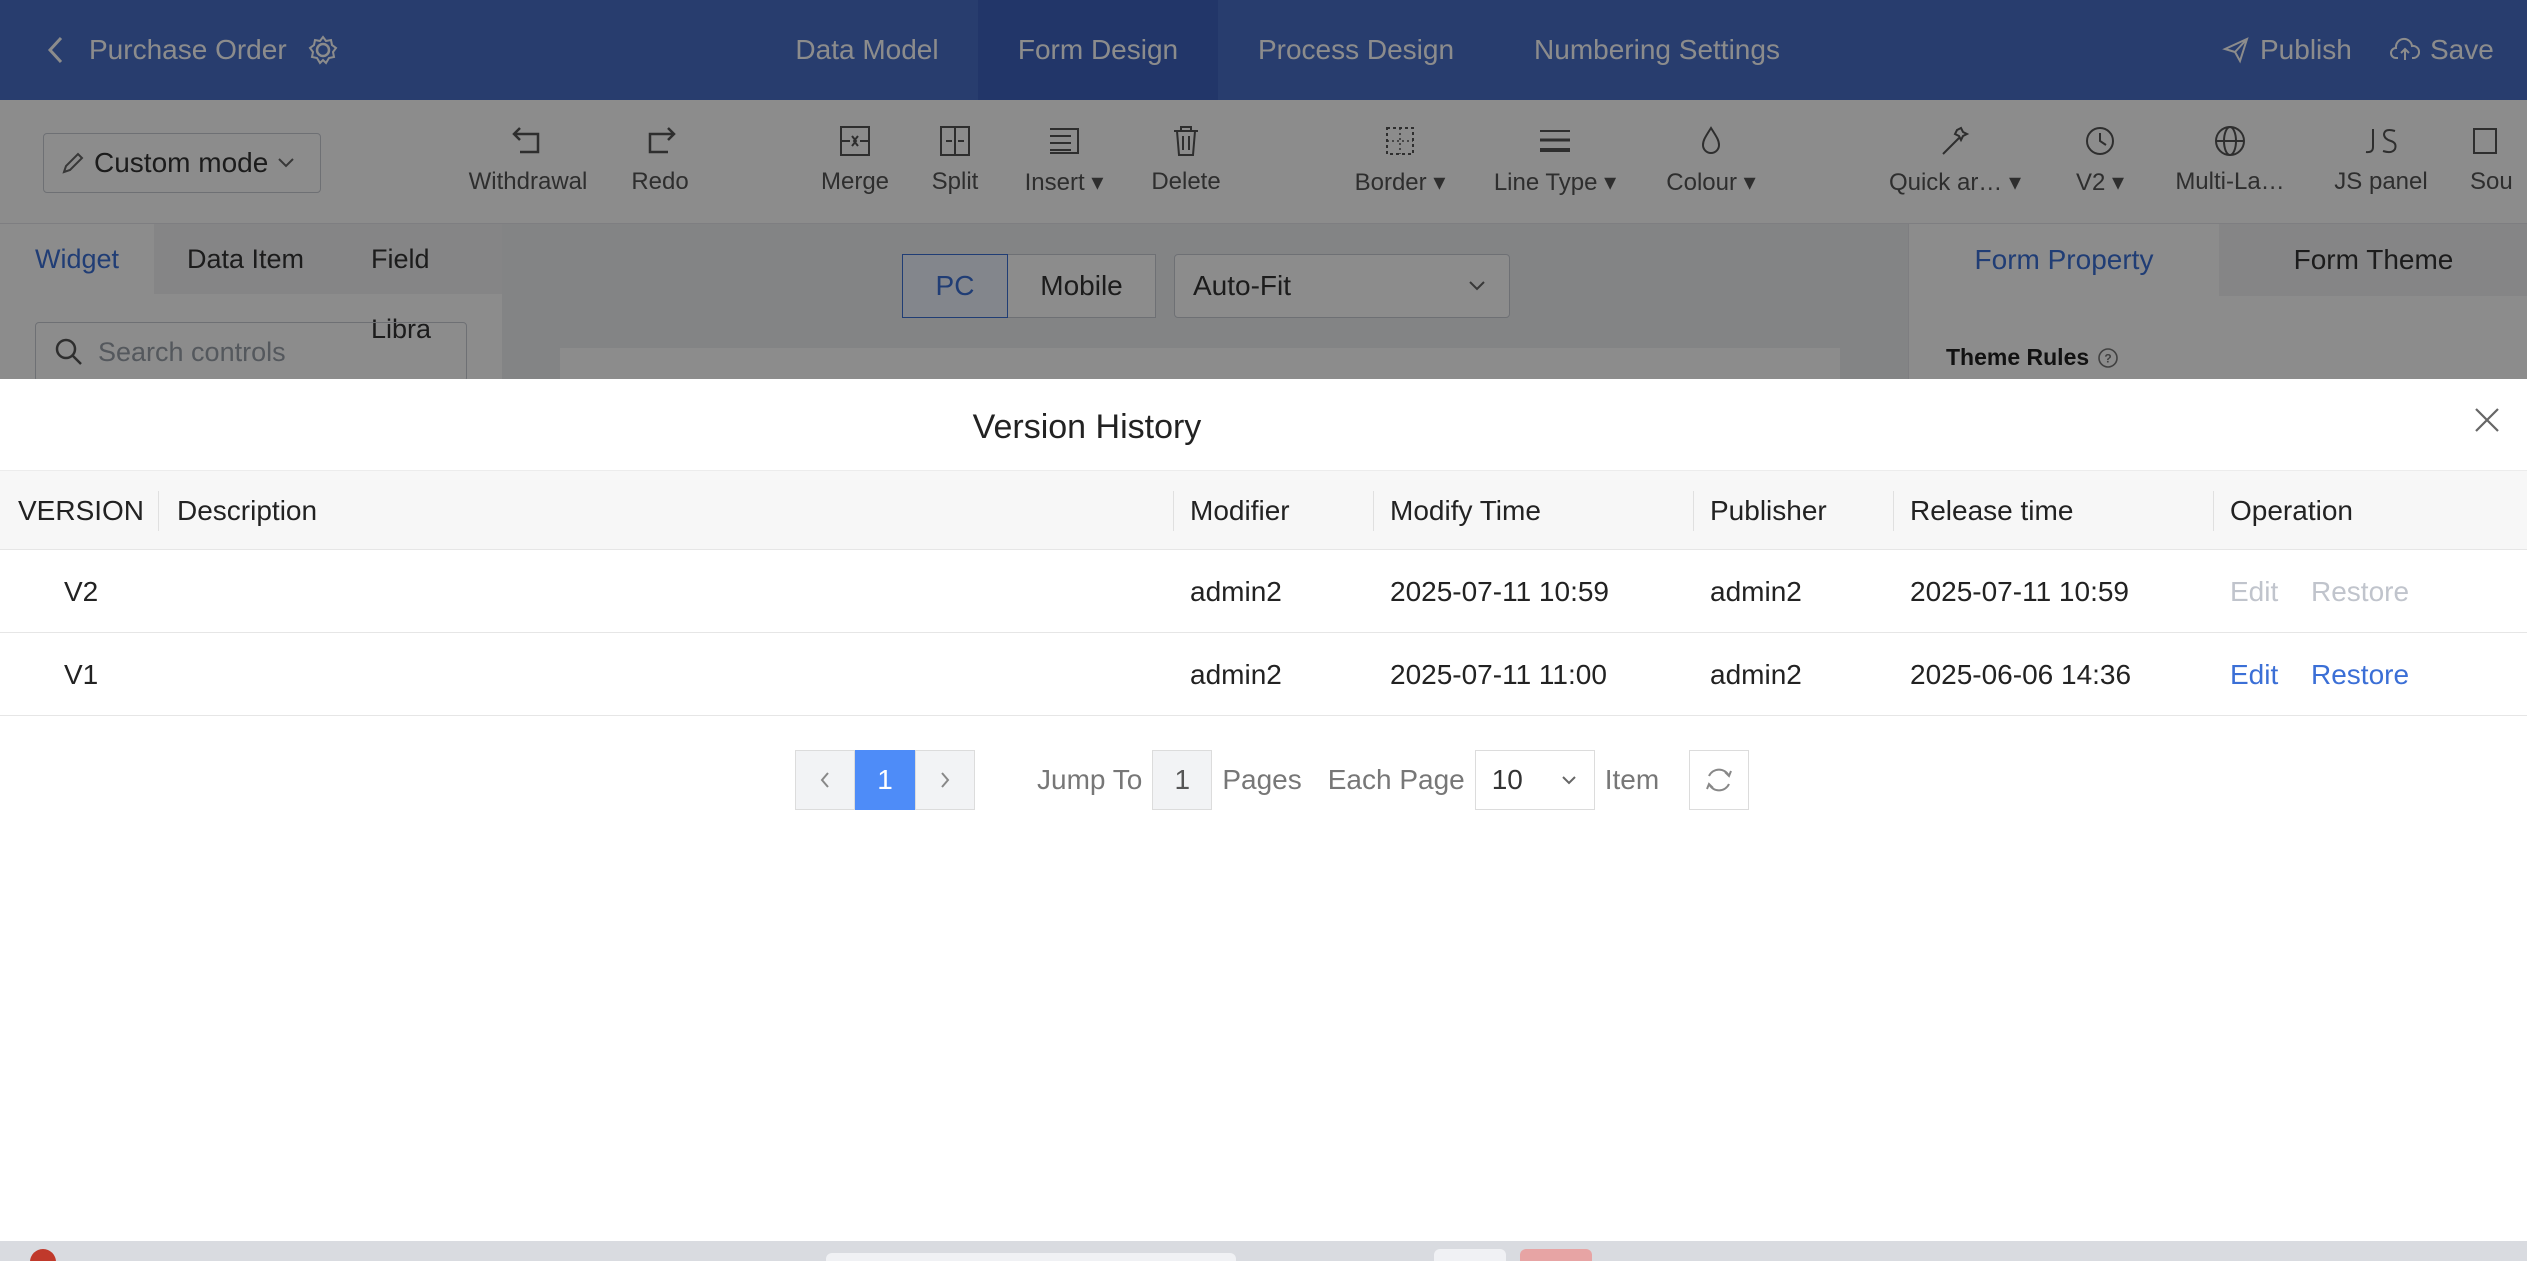 This screenshot has height=1261, width=2527. Describe the element at coordinates (1087, 427) in the screenshot. I see `modal-title: Version History` at that location.